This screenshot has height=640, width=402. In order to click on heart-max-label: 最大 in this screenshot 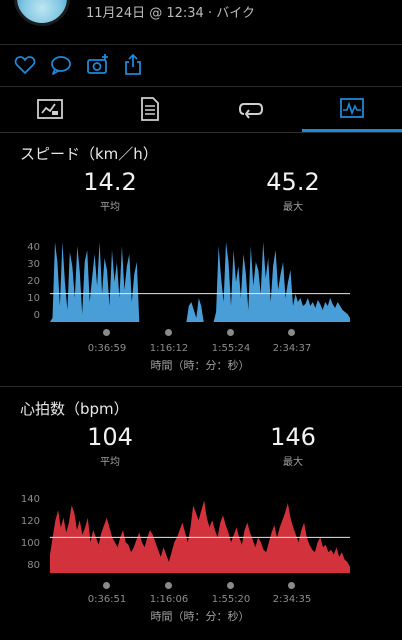, I will do `click(293, 462)`.